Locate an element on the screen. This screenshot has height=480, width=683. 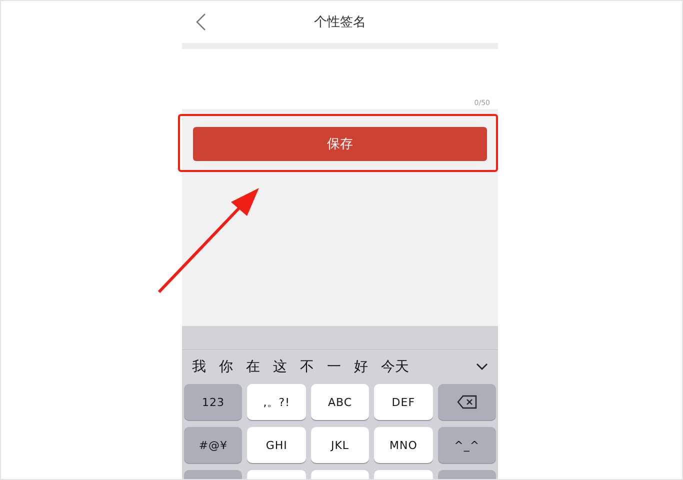
delete-key is located at coordinates (467, 402).